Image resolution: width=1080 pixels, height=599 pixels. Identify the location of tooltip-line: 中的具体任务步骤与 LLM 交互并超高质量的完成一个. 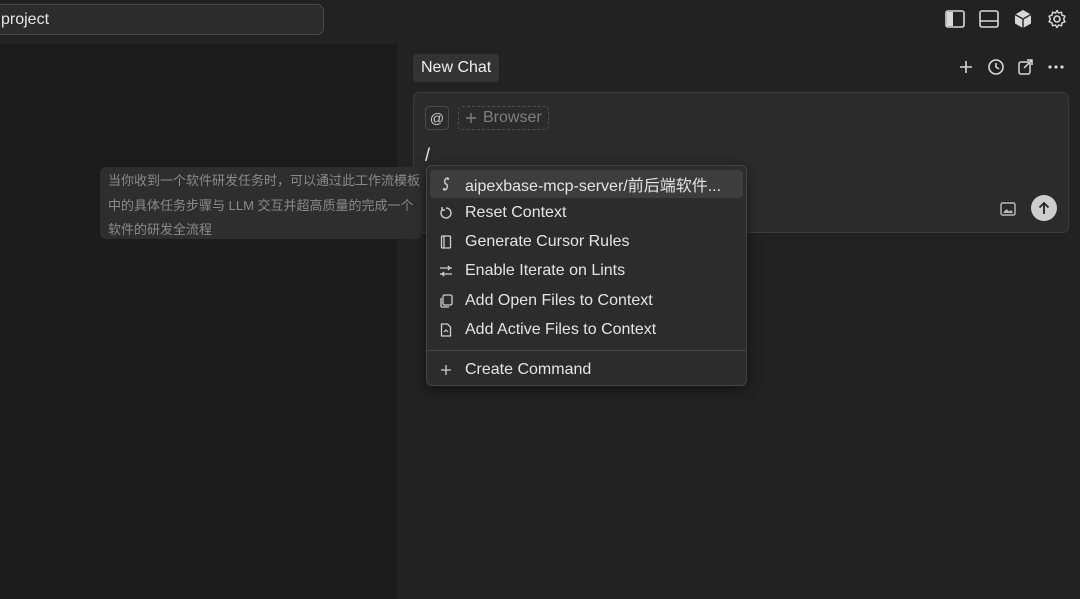
(261, 205).